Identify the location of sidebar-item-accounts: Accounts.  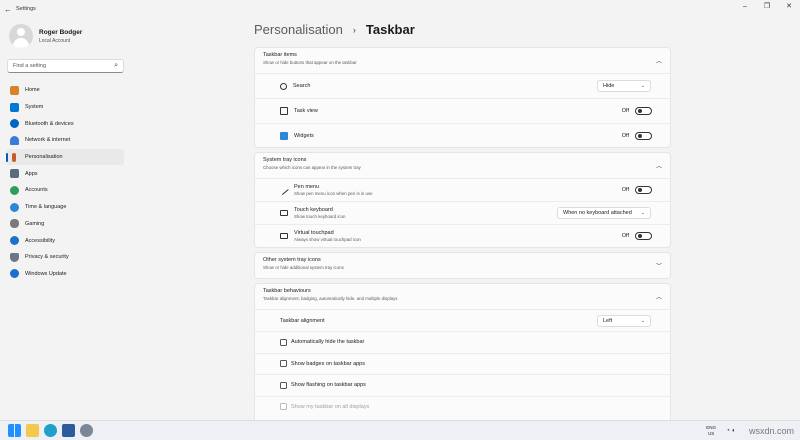
(65, 190).